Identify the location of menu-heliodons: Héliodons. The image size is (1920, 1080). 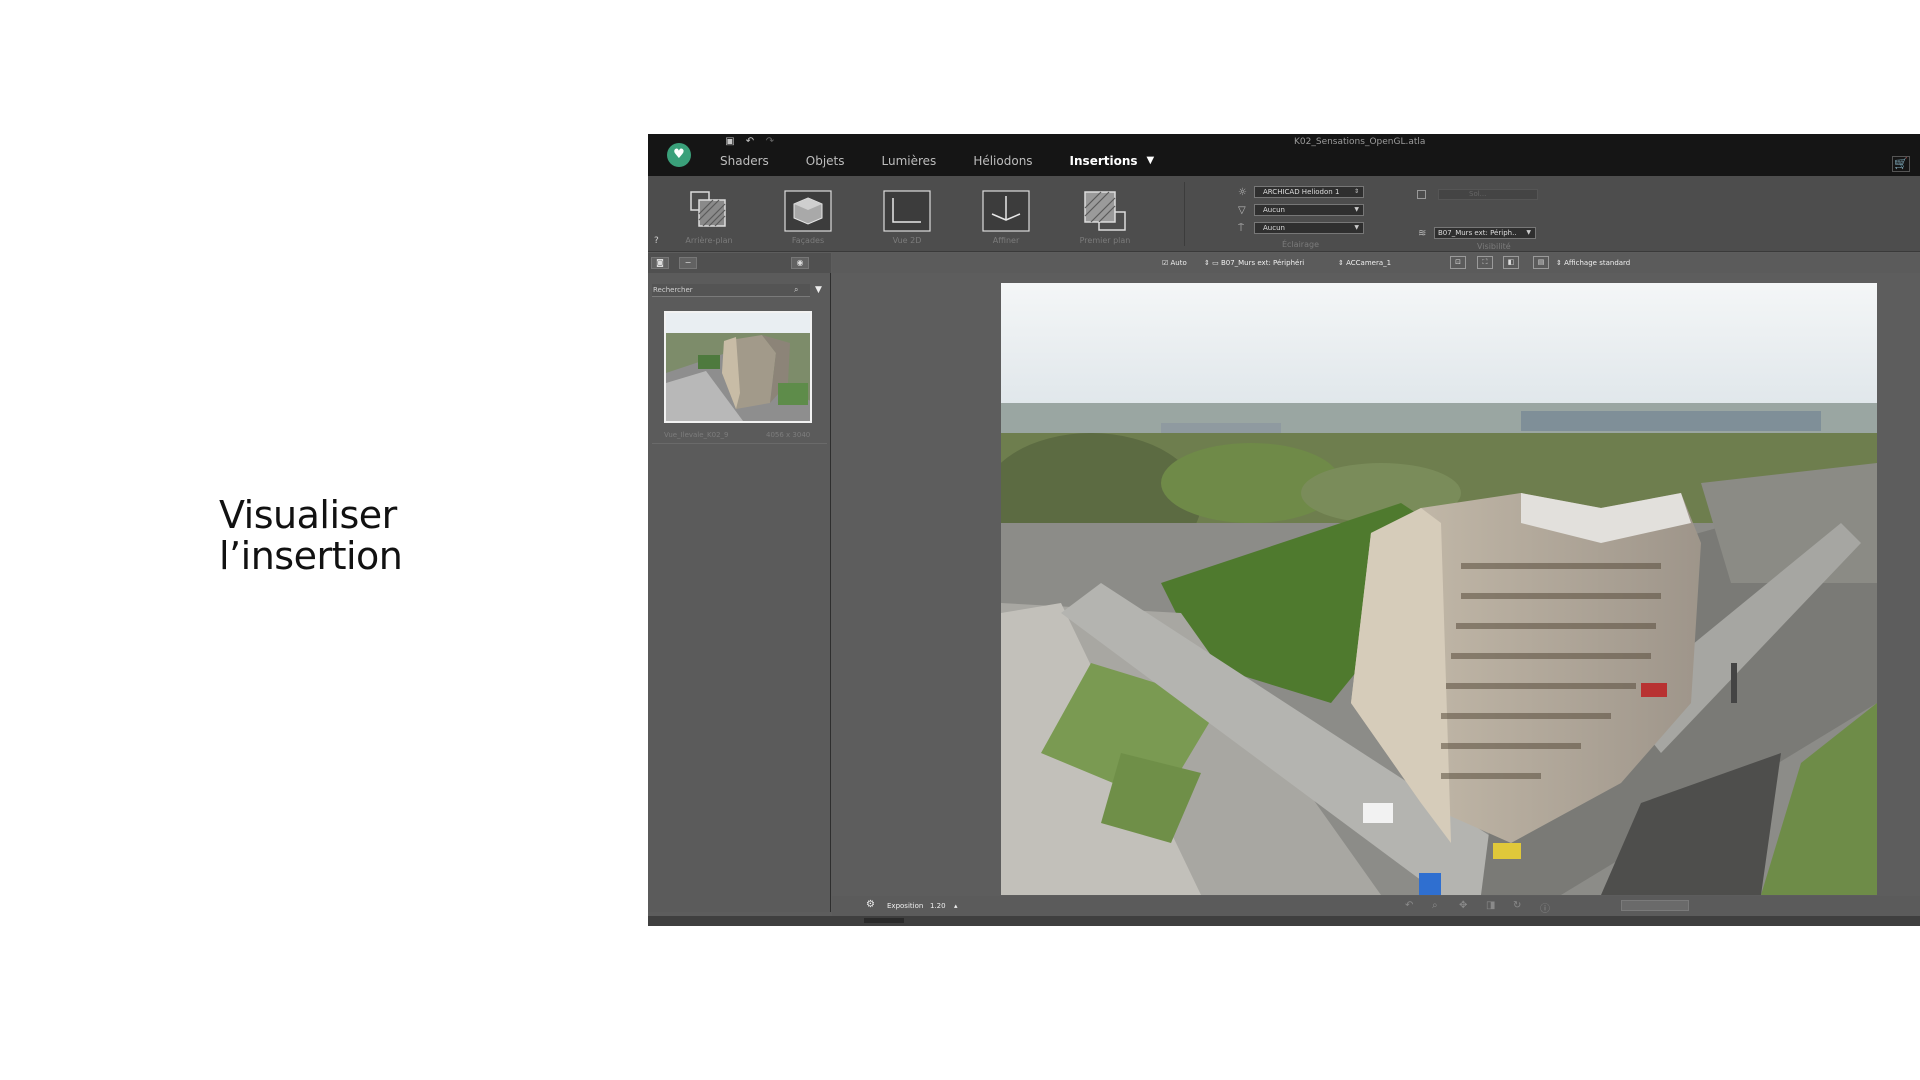
(1002, 161).